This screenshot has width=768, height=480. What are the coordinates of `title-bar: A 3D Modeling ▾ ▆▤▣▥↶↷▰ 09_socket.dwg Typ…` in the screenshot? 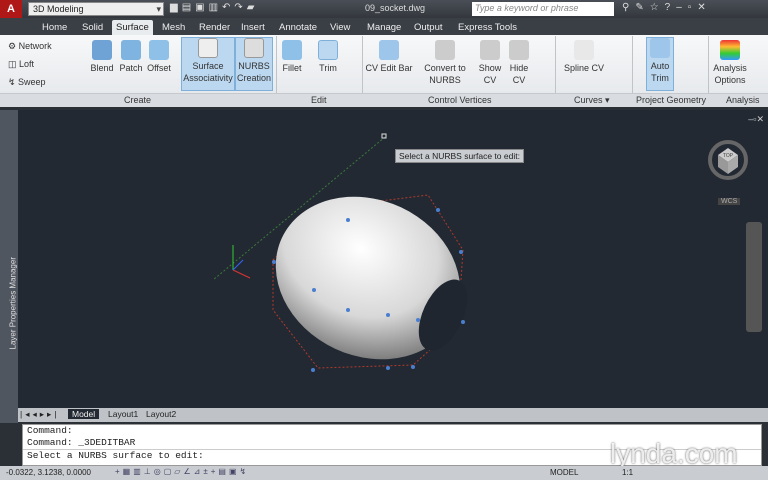 It's located at (384, 9).